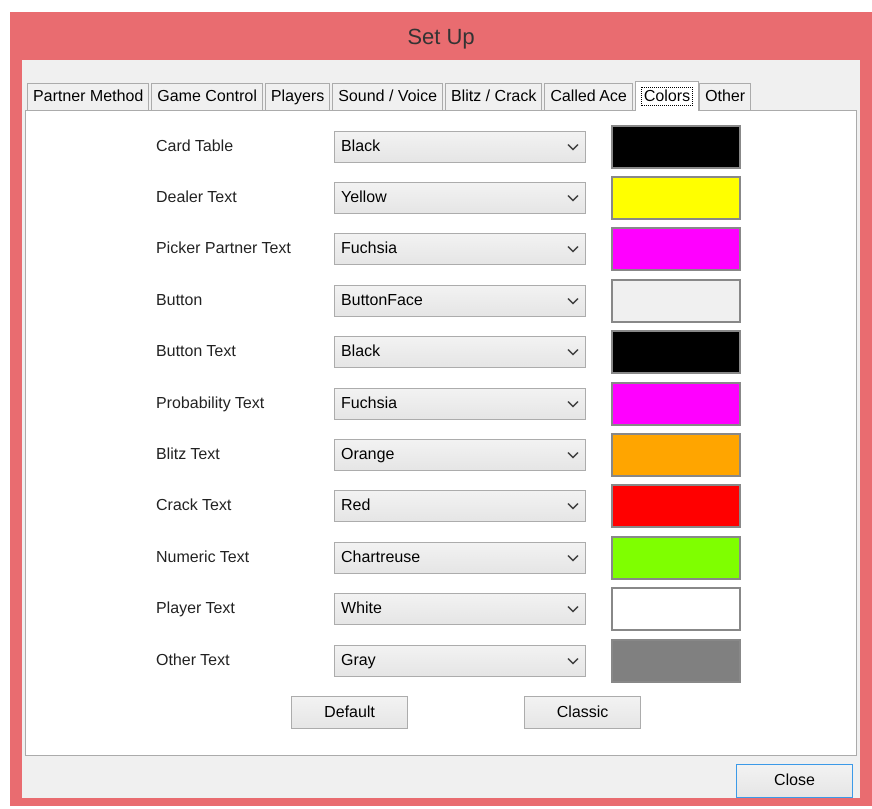 The image size is (872, 809). What do you see at coordinates (88, 96) in the screenshot?
I see `tab: Partner Method` at bounding box center [88, 96].